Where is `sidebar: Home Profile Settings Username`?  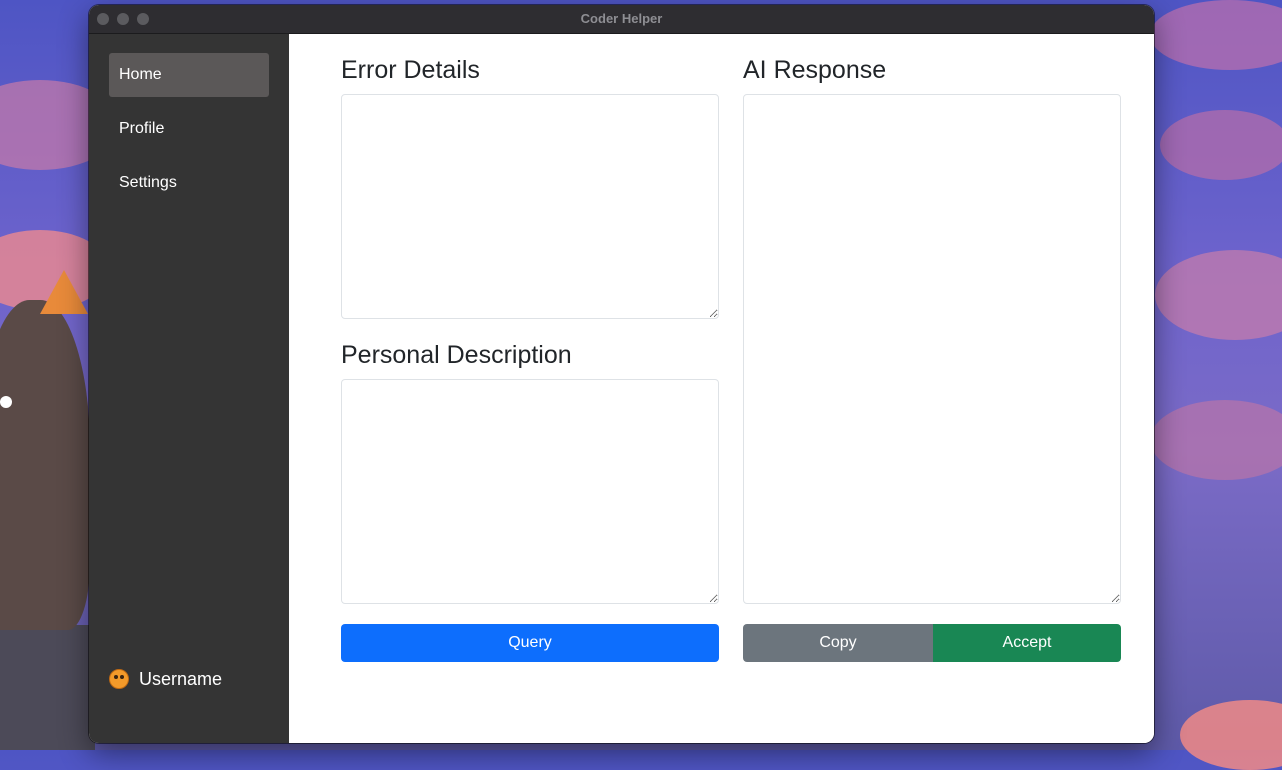 sidebar: Home Profile Settings Username is located at coordinates (189, 388).